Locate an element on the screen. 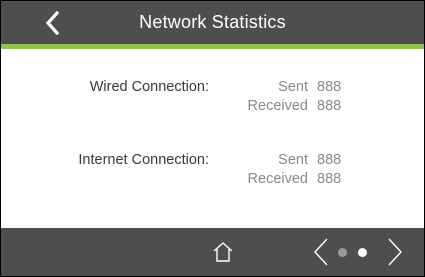 This screenshot has height=277, width=425. chevron-right-icon is located at coordinates (395, 252).